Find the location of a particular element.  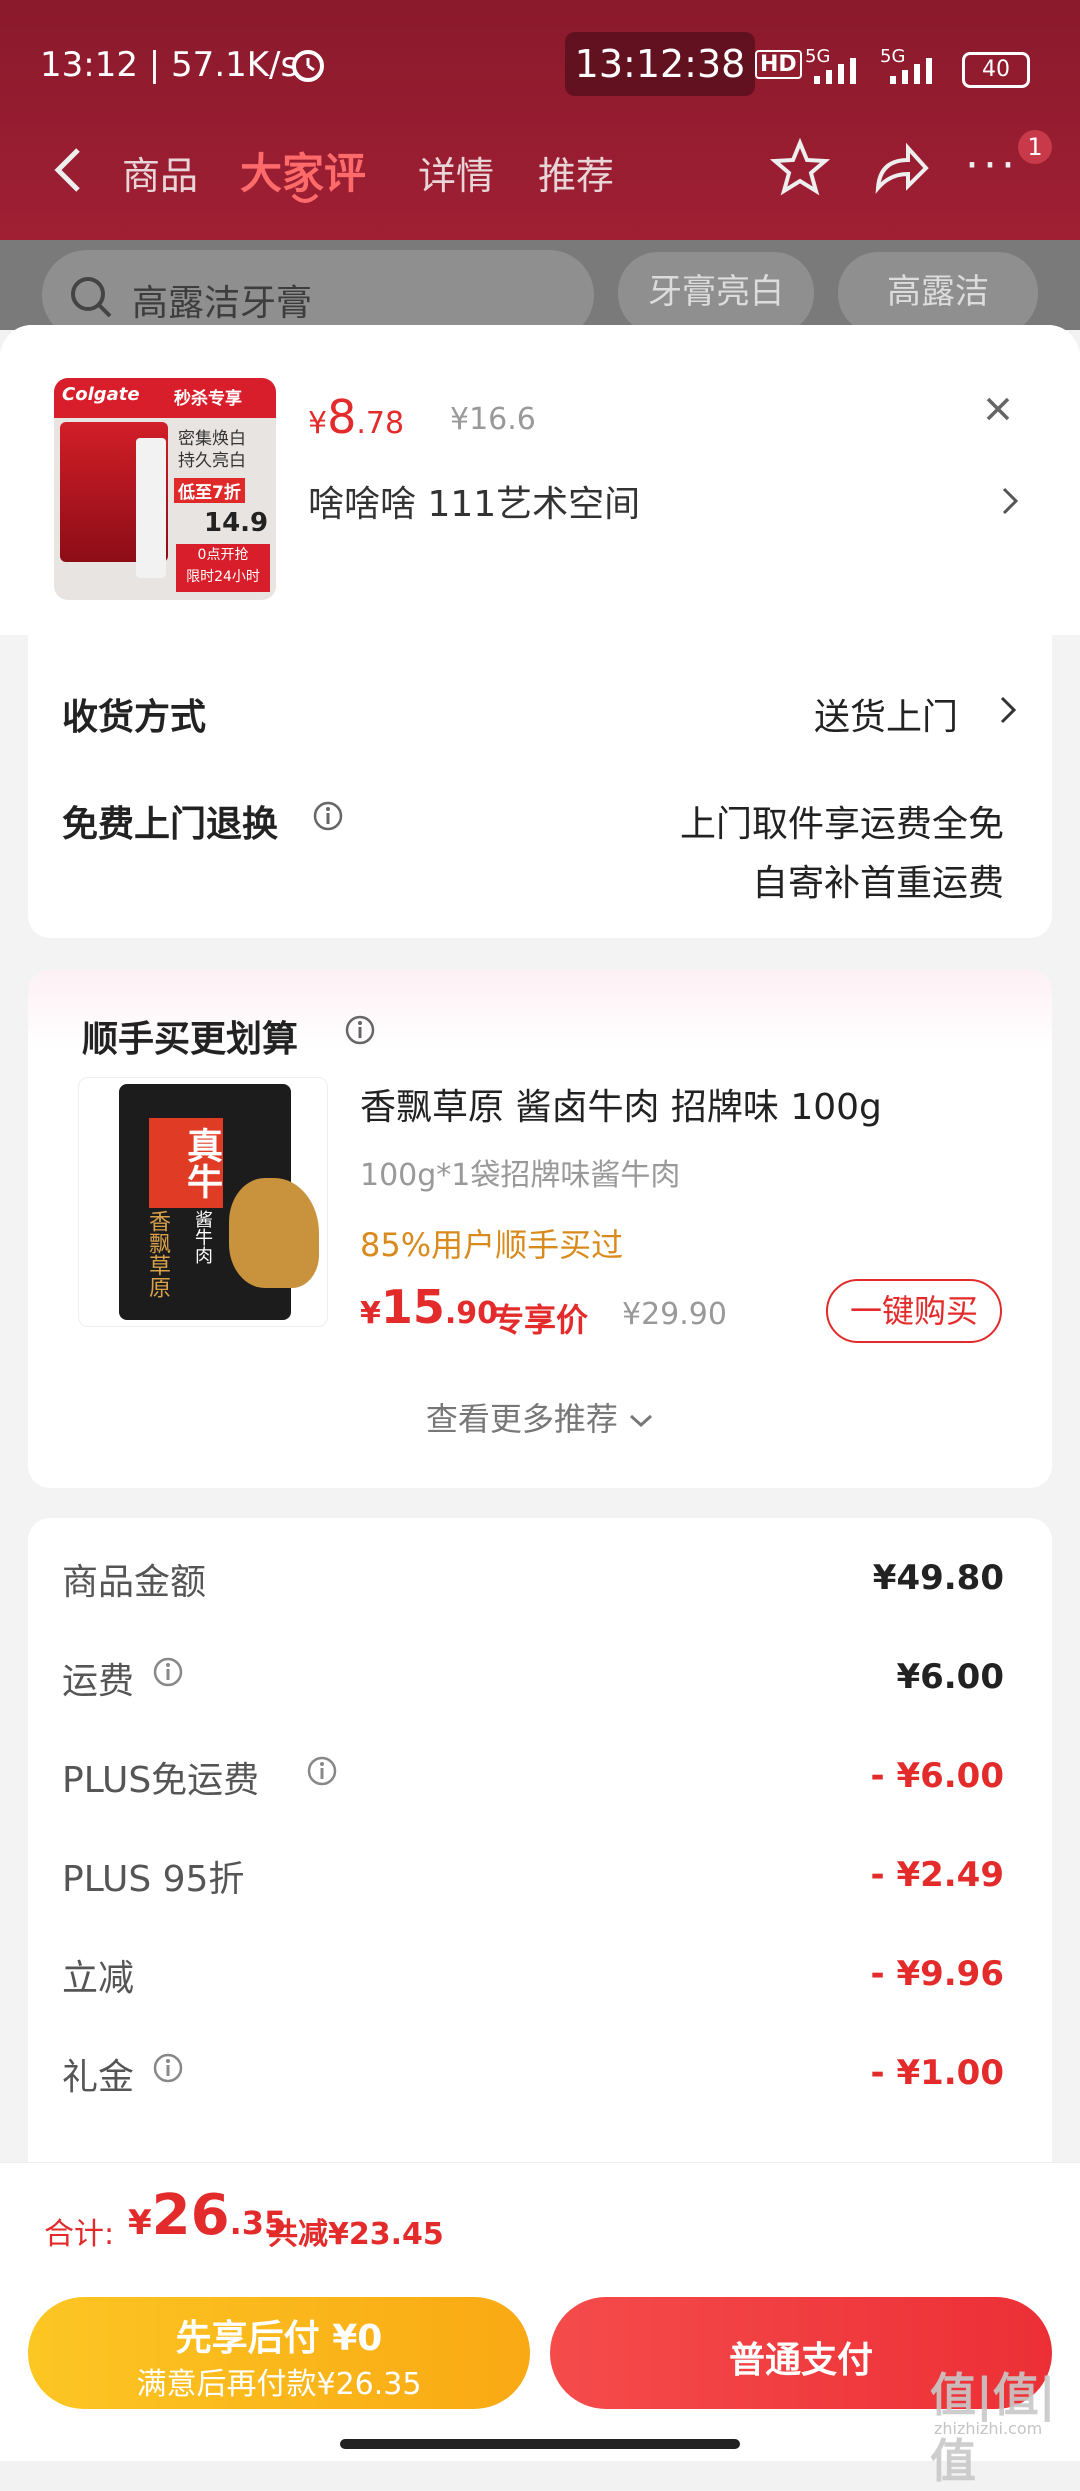

clock-overlay: 13:12:38 is located at coordinates (660, 64).